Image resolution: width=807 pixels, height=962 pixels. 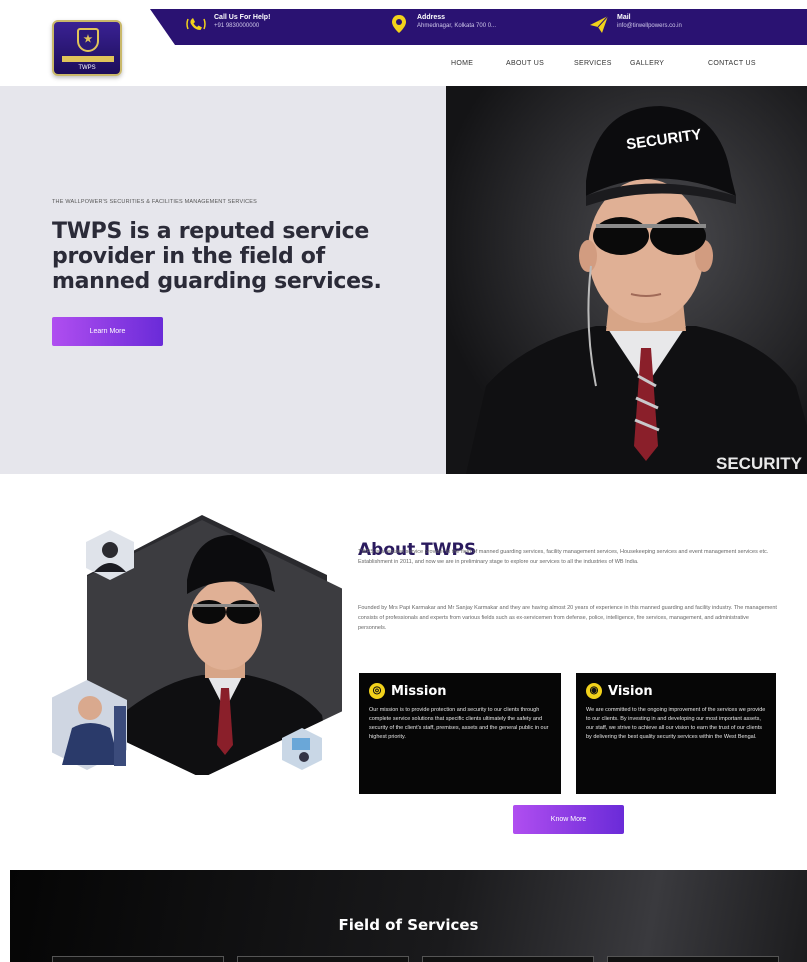 I want to click on mail-value: info@tirwellpowers.co.in, so click(x=649, y=26).